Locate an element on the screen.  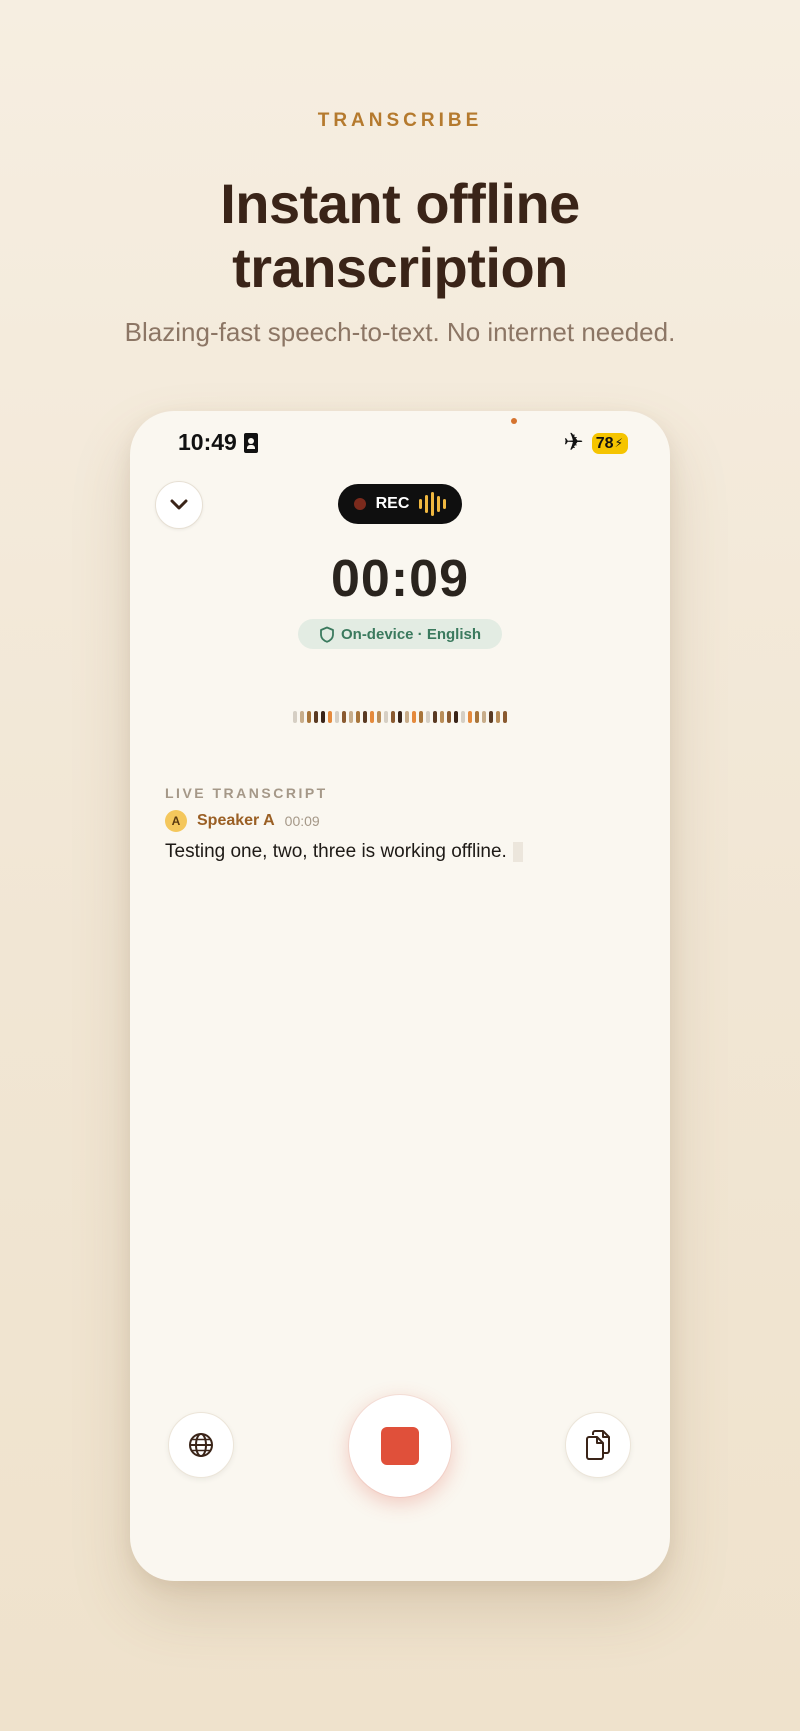
chevron-down-icon is located at coordinates (179, 504).